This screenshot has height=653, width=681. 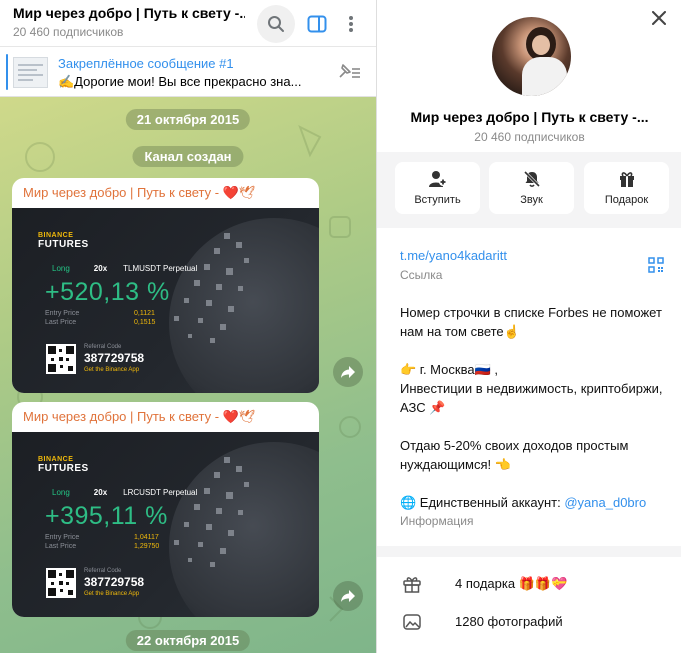 What do you see at coordinates (437, 188) in the screenshot?
I see `join-button: Вступить` at bounding box center [437, 188].